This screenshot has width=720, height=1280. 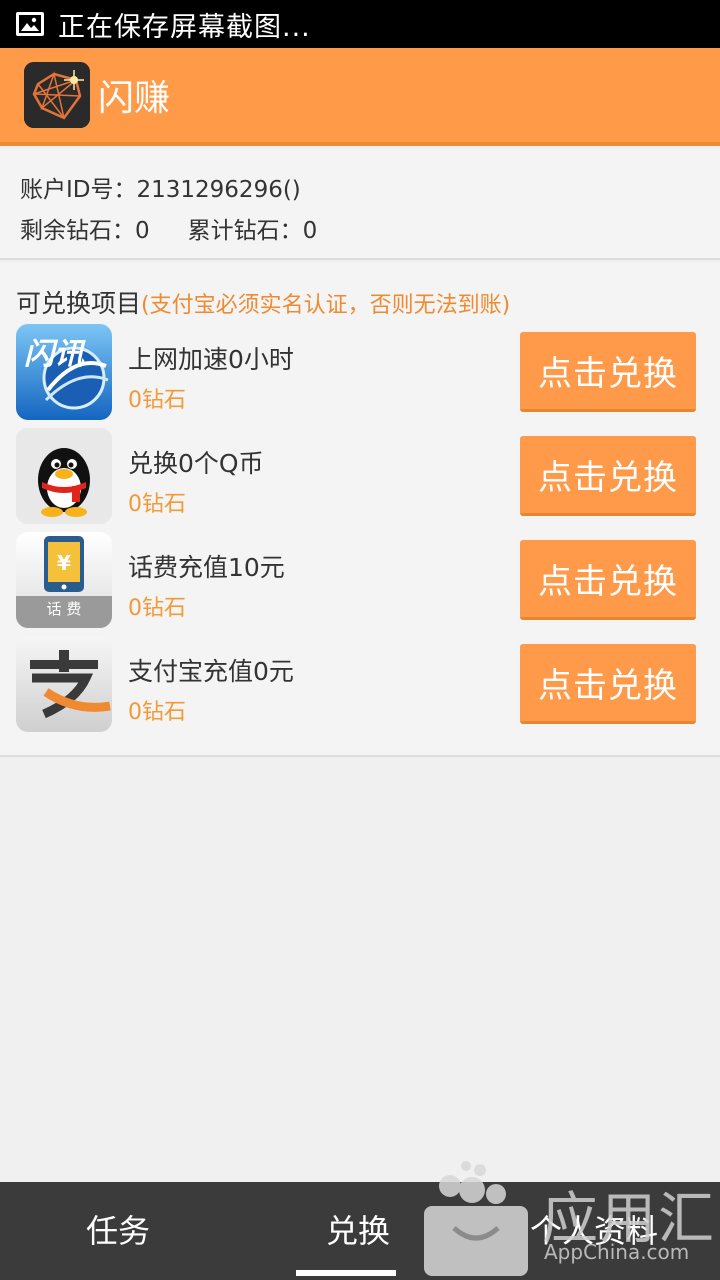 I want to click on item-name: 支付宝充值0元, so click(x=211, y=671).